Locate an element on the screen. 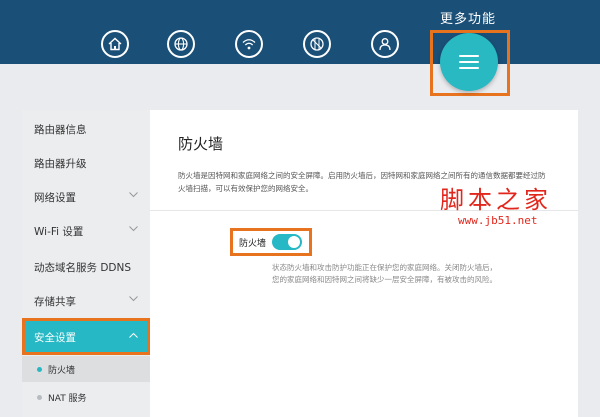 The height and width of the screenshot is (417, 600). inactive-dot is located at coordinates (39, 397).